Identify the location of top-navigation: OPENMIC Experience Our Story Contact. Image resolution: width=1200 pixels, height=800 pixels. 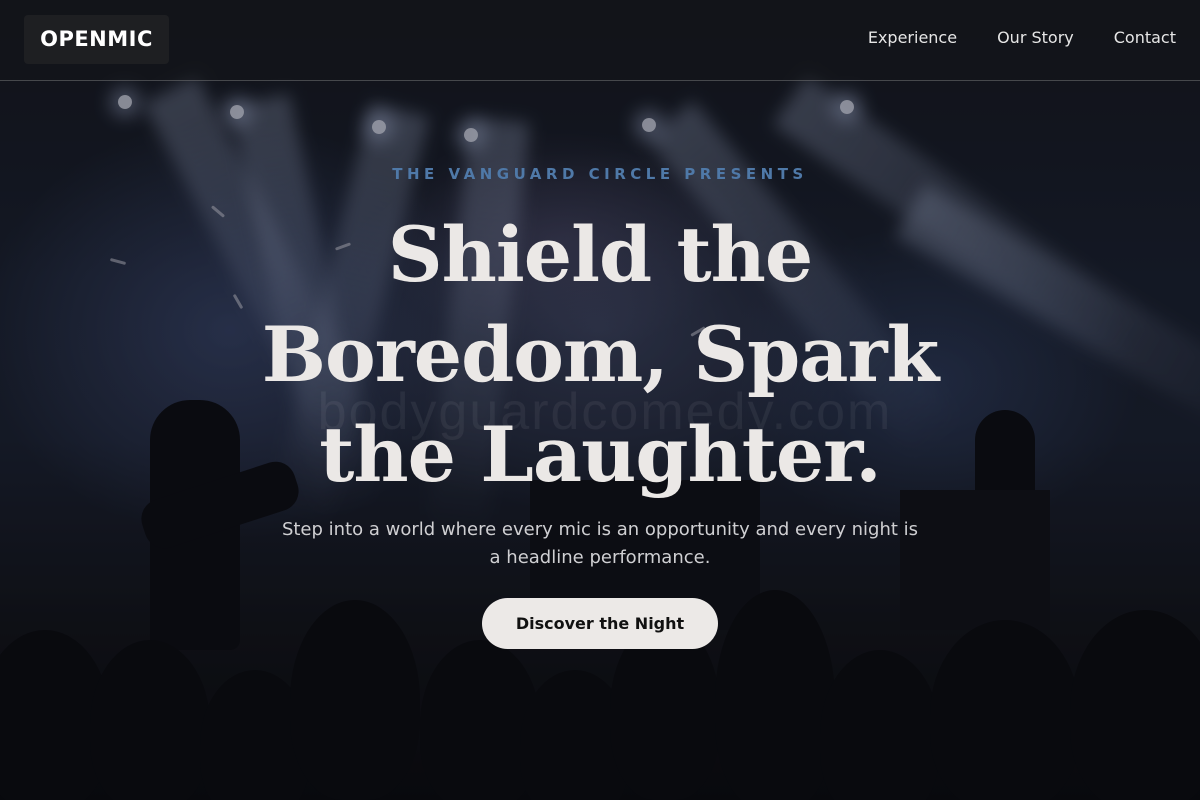
(600, 40).